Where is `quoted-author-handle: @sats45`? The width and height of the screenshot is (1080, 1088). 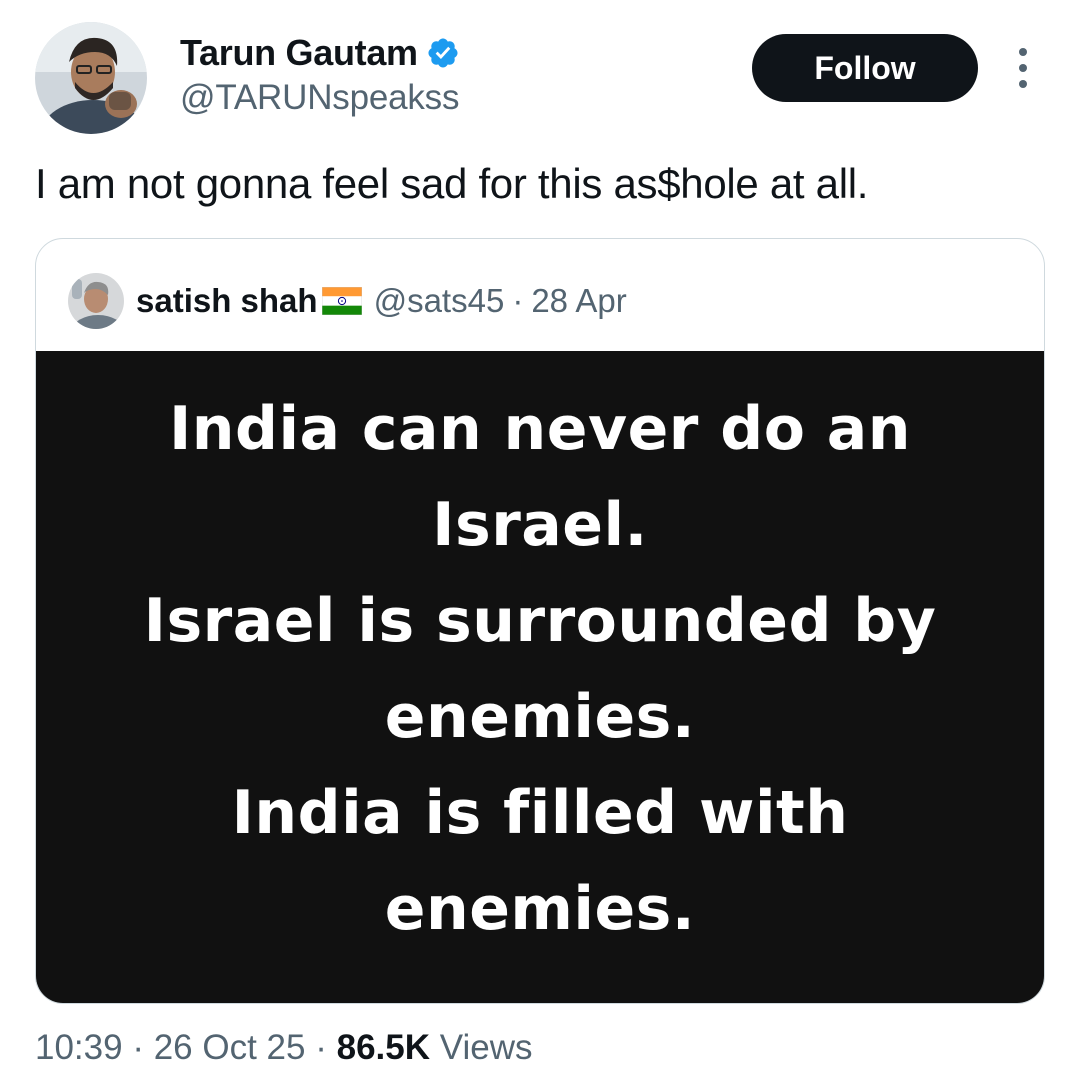 quoted-author-handle: @sats45 is located at coordinates (439, 301).